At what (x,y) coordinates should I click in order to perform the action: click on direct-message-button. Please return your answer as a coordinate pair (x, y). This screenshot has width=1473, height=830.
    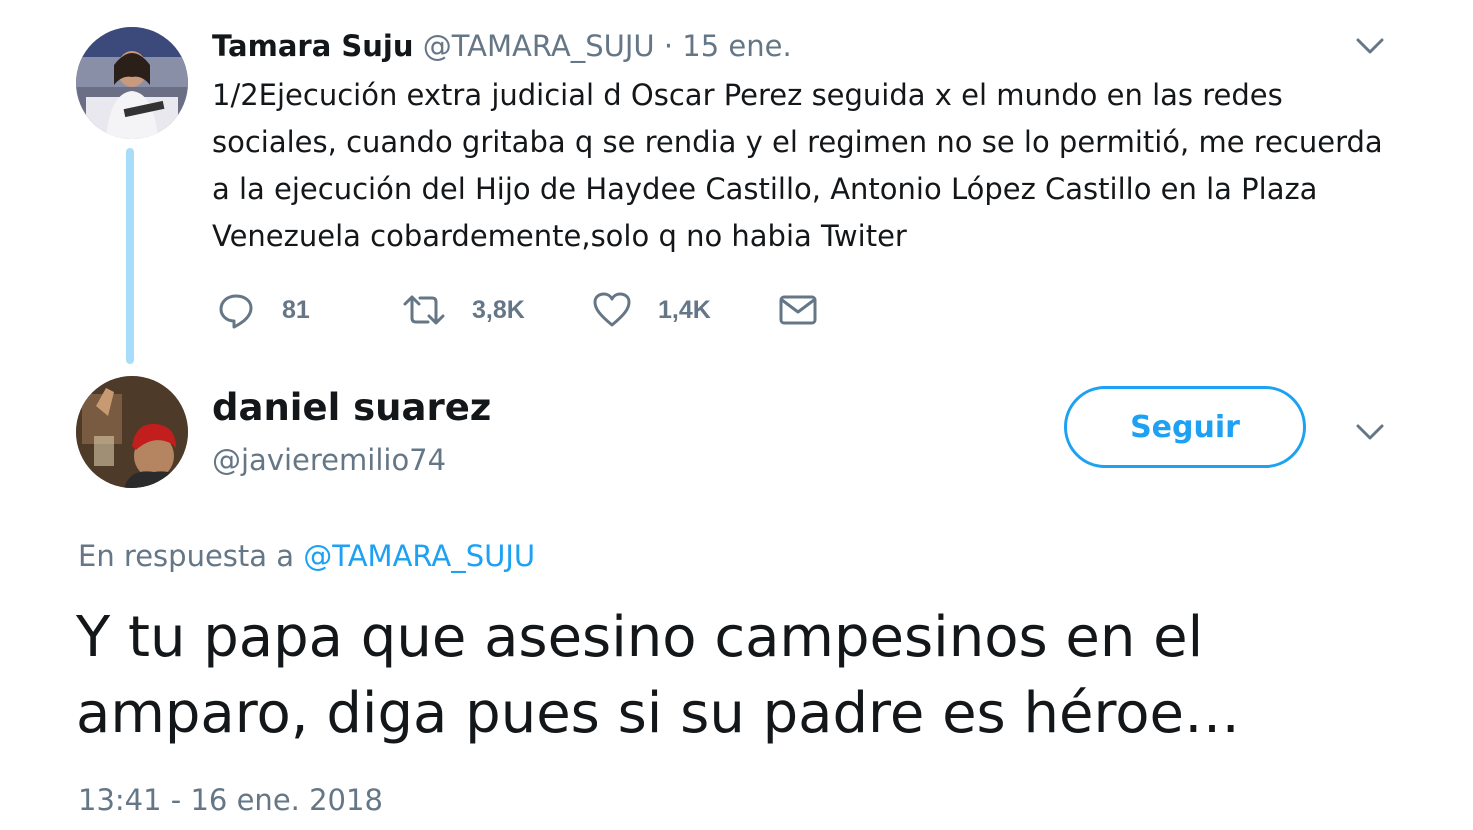
    Looking at the image, I should click on (798, 310).